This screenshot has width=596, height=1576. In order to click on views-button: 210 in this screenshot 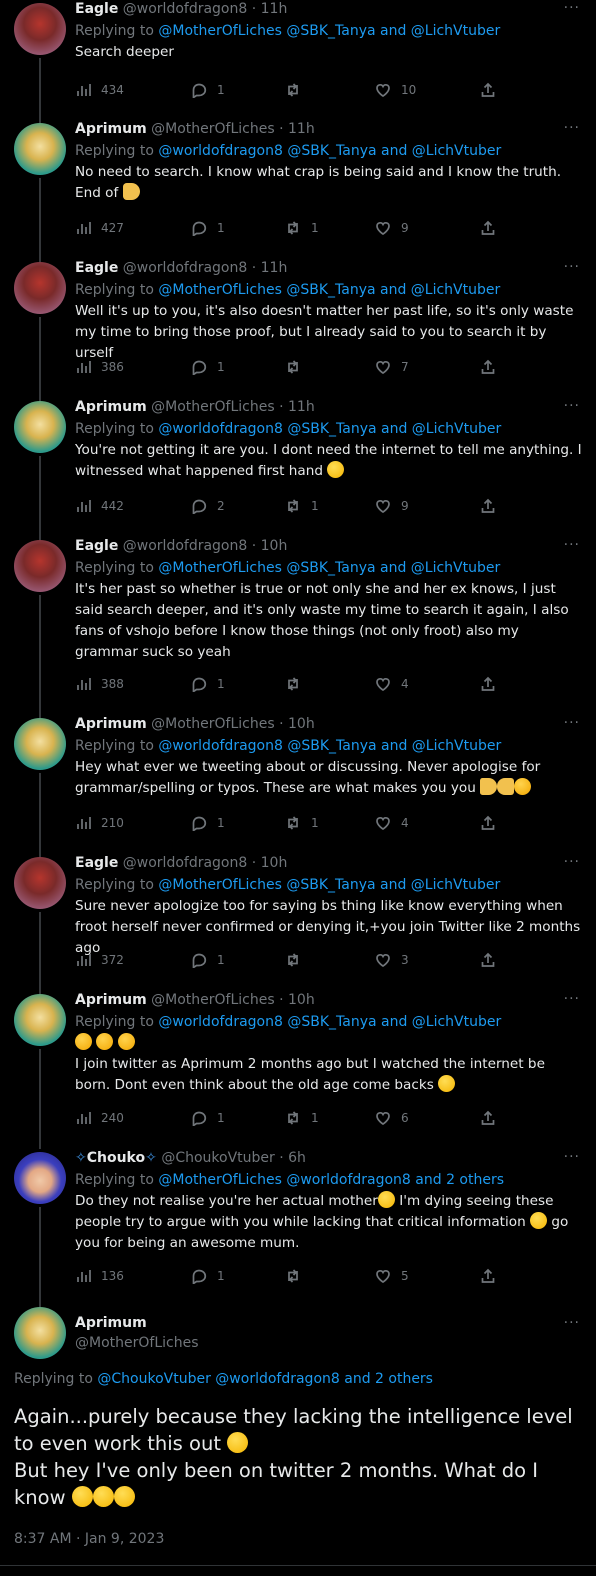, I will do `click(99, 823)`.